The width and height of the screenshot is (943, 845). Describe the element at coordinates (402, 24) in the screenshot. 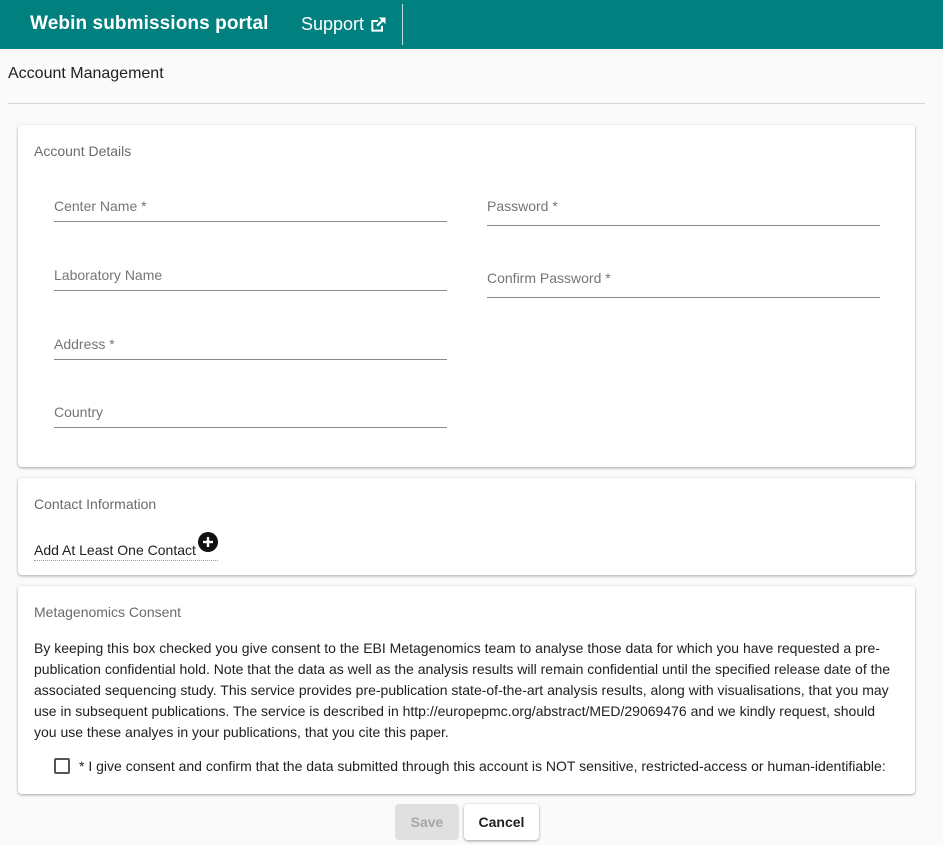

I see `nav-divider` at that location.